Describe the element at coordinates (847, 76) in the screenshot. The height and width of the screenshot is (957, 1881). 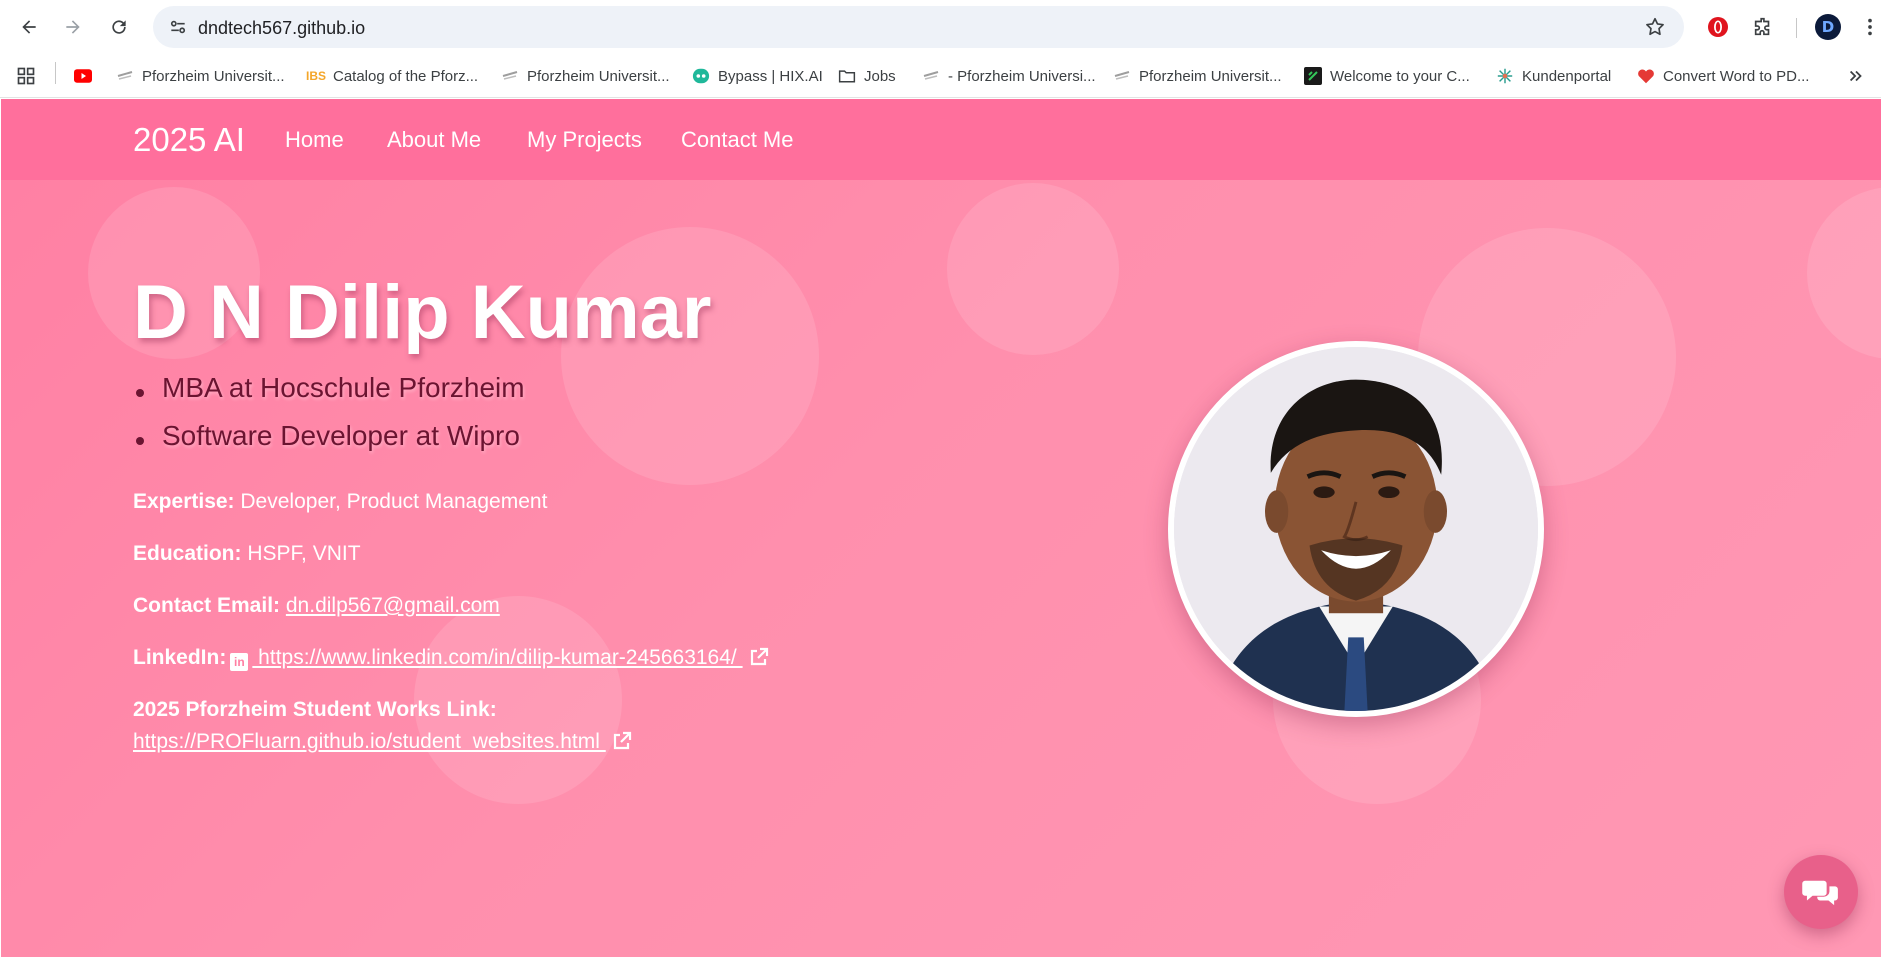
I see `folder-icon` at that location.